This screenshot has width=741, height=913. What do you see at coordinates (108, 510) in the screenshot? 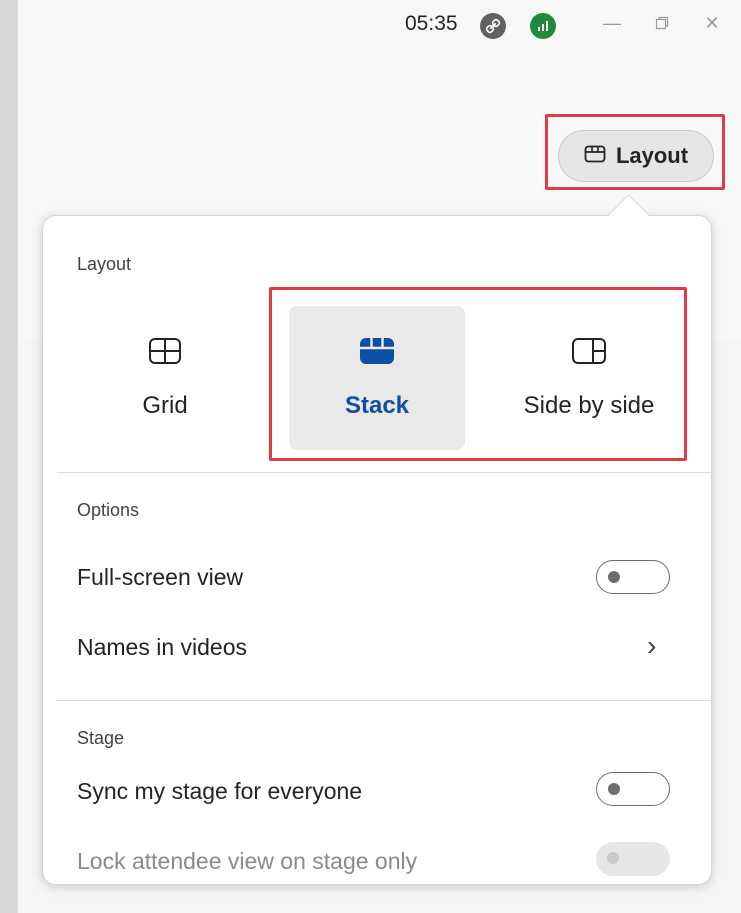
I see `options-section-title: Options` at bounding box center [108, 510].